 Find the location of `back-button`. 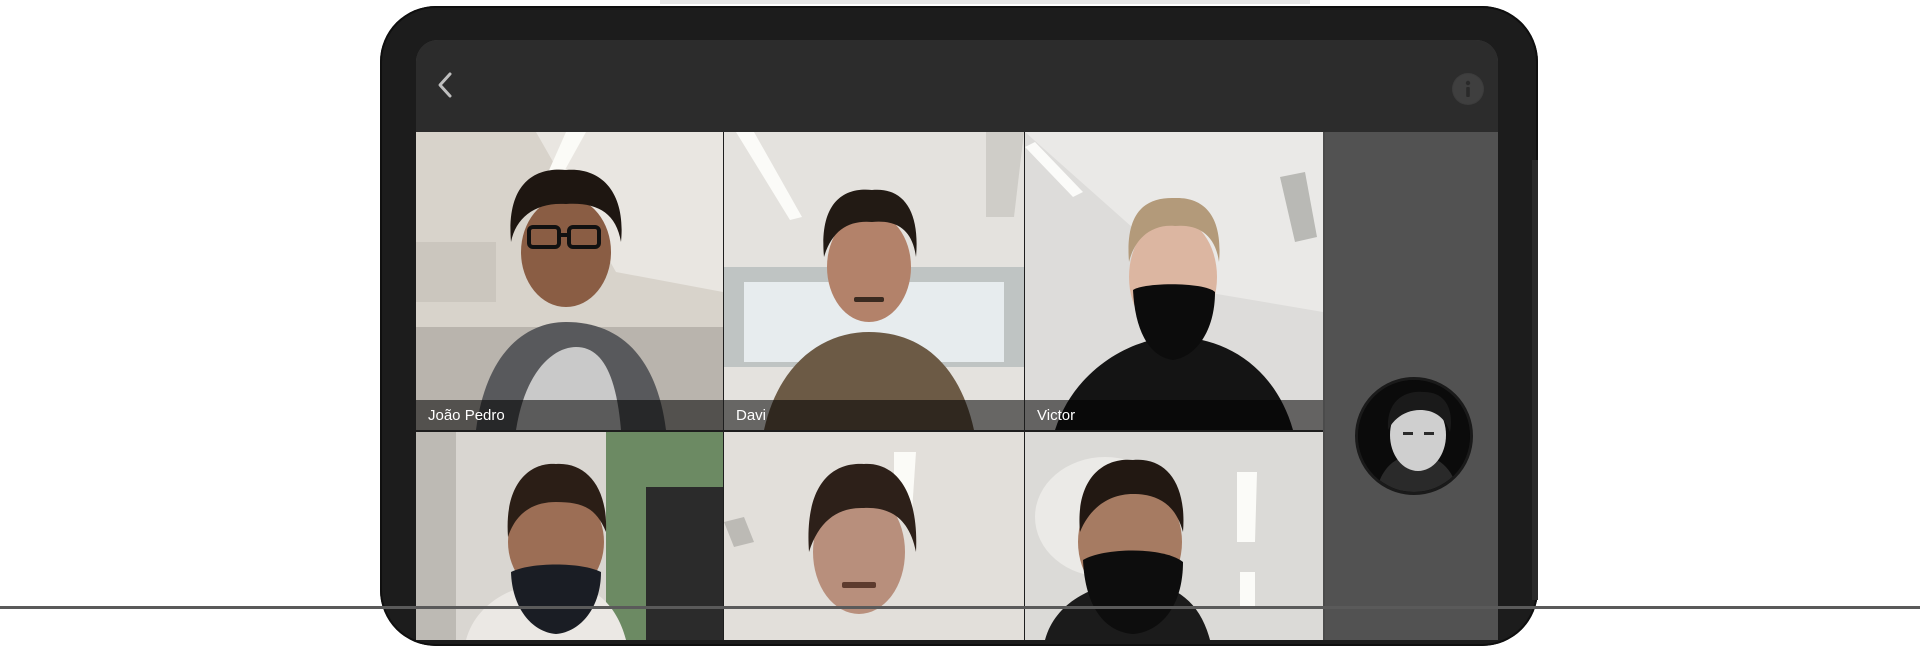

back-button is located at coordinates (445, 85).